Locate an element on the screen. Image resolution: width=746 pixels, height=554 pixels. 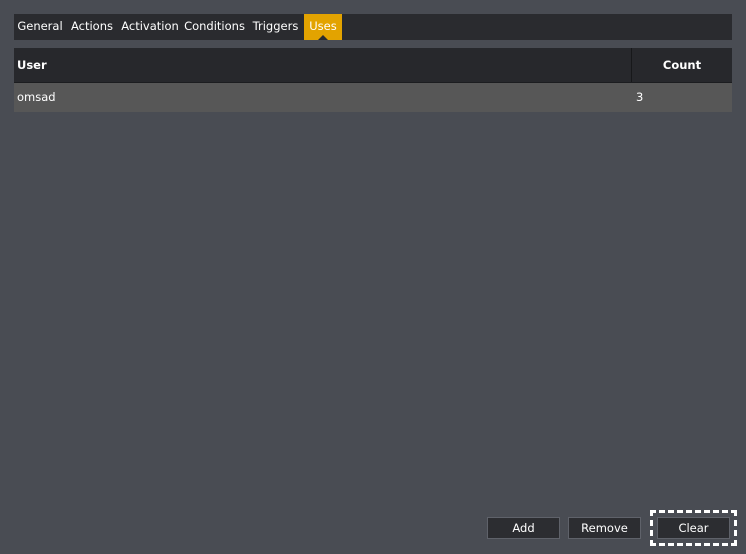
clear-button: Clear is located at coordinates (693, 528).